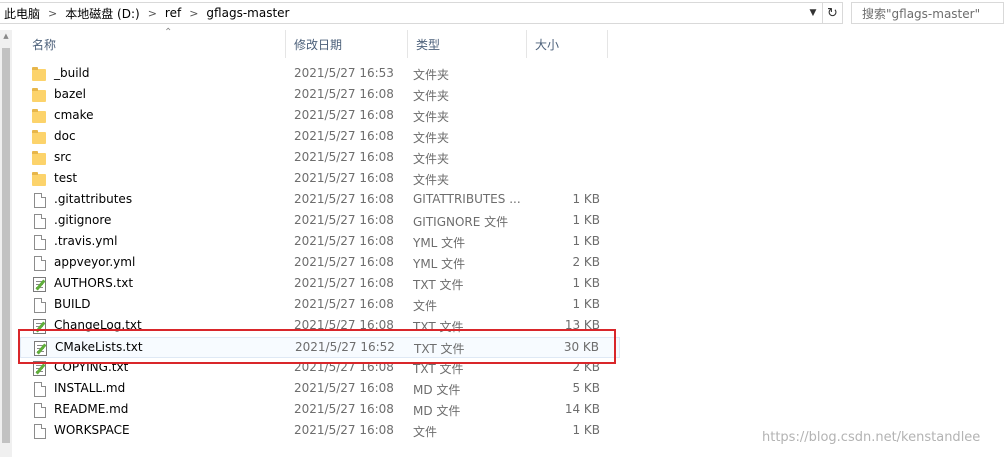  I want to click on file-row: README.md 2021/5/27 16:08 MD 文件 14 KB, so click(320, 410).